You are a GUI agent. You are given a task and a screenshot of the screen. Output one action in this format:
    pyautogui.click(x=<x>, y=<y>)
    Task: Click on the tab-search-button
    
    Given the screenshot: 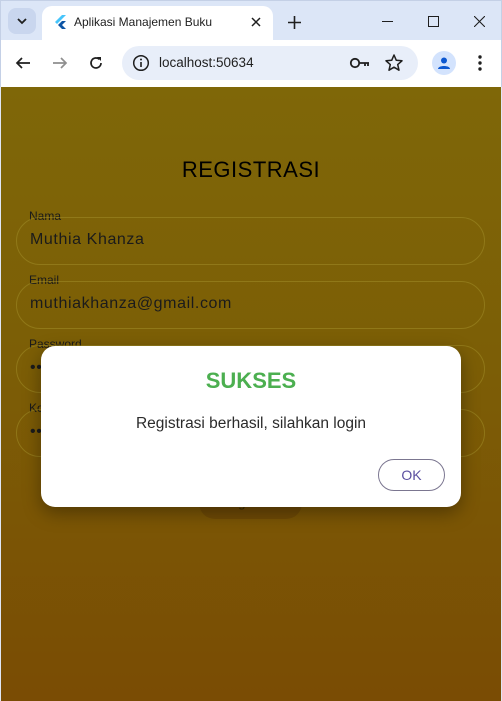 What is the action you would take?
    pyautogui.click(x=22, y=21)
    